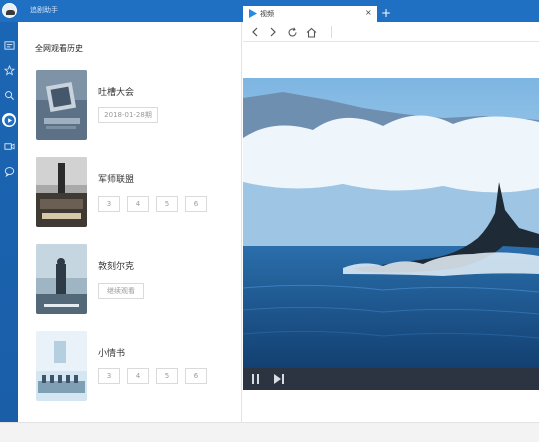  Describe the element at coordinates (267, 14) in the screenshot. I see `tab-label: 视频` at that location.